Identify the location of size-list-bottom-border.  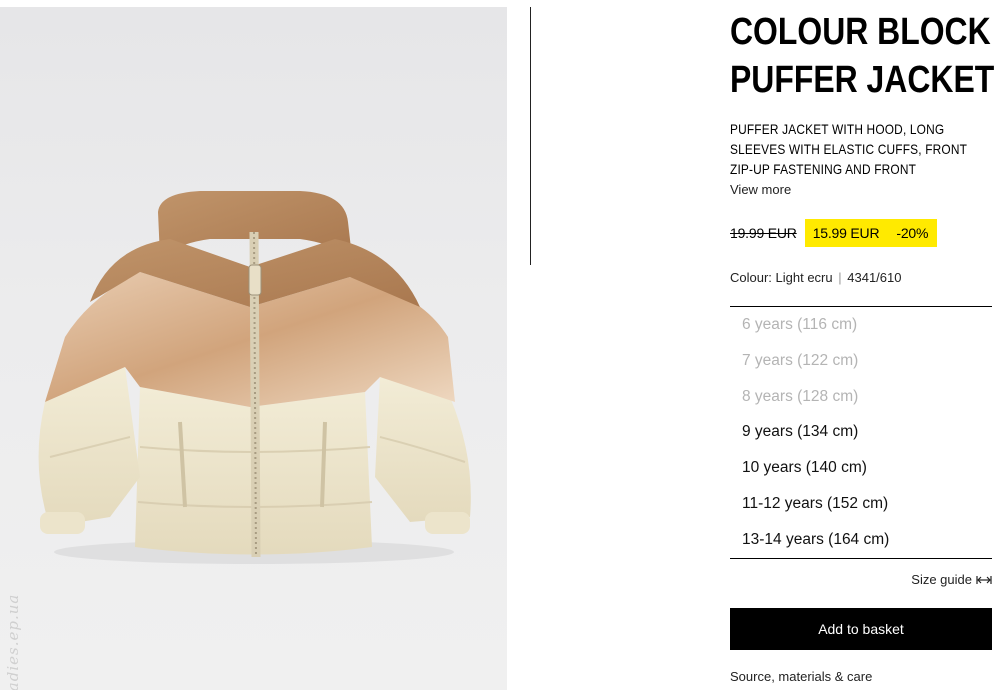
(861, 558).